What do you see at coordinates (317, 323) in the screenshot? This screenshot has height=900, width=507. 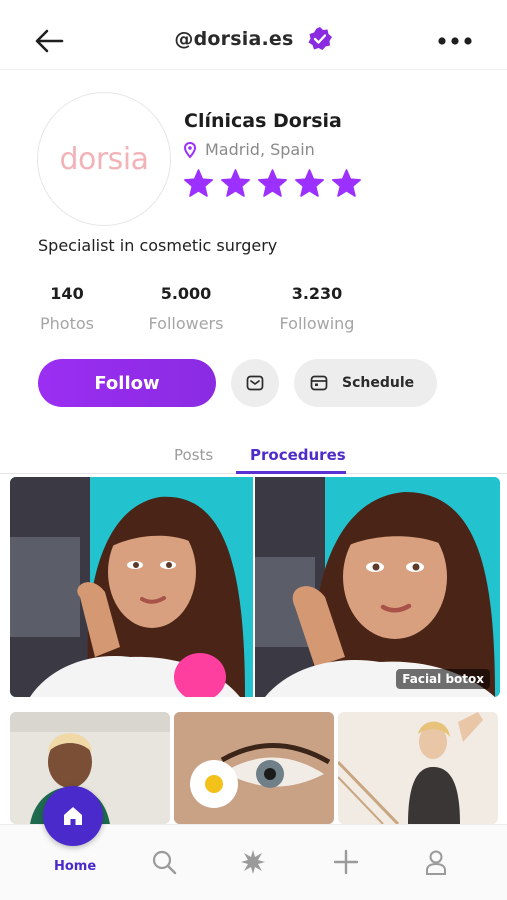 I see `stat-label: Following` at bounding box center [317, 323].